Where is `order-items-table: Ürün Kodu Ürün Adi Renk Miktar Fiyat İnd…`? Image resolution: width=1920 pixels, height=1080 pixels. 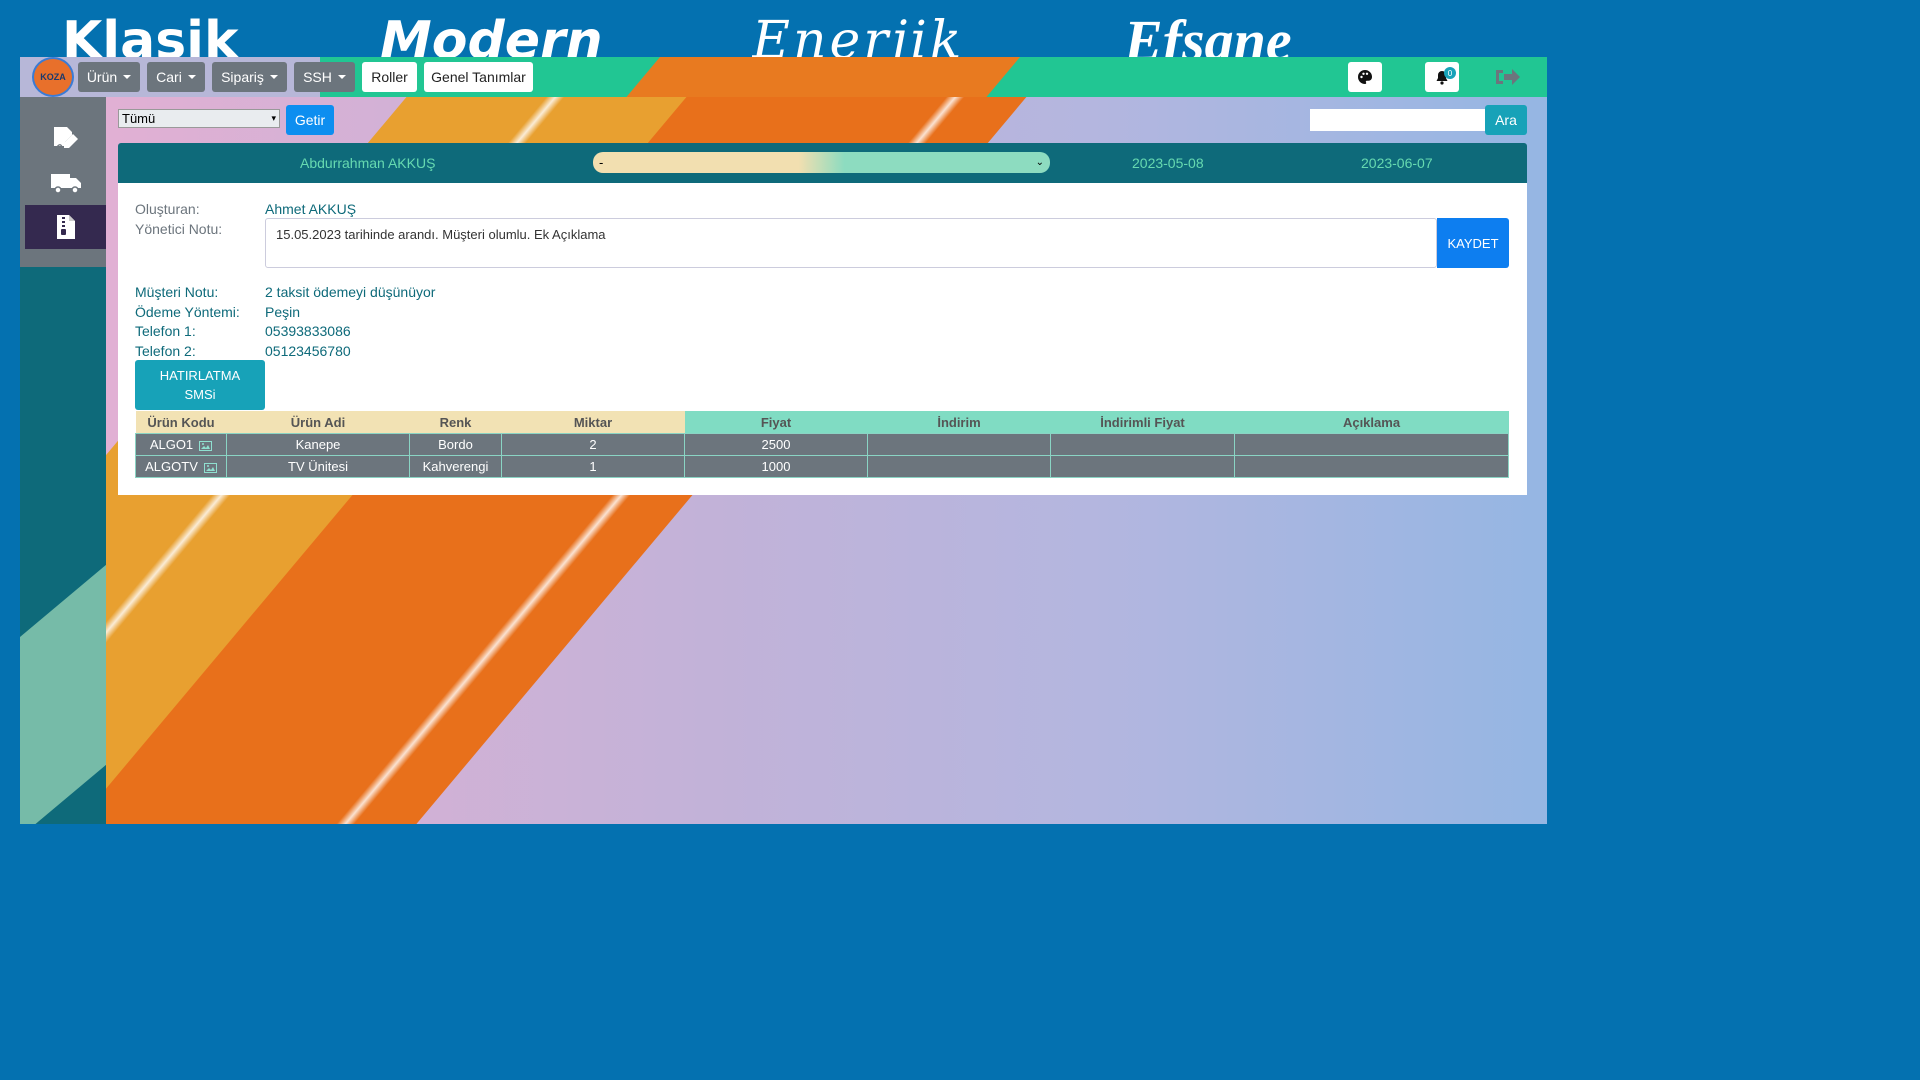
order-items-table: Ürün Kodu Ürün Adi Renk Miktar Fiyat İnd… is located at coordinates (822, 444).